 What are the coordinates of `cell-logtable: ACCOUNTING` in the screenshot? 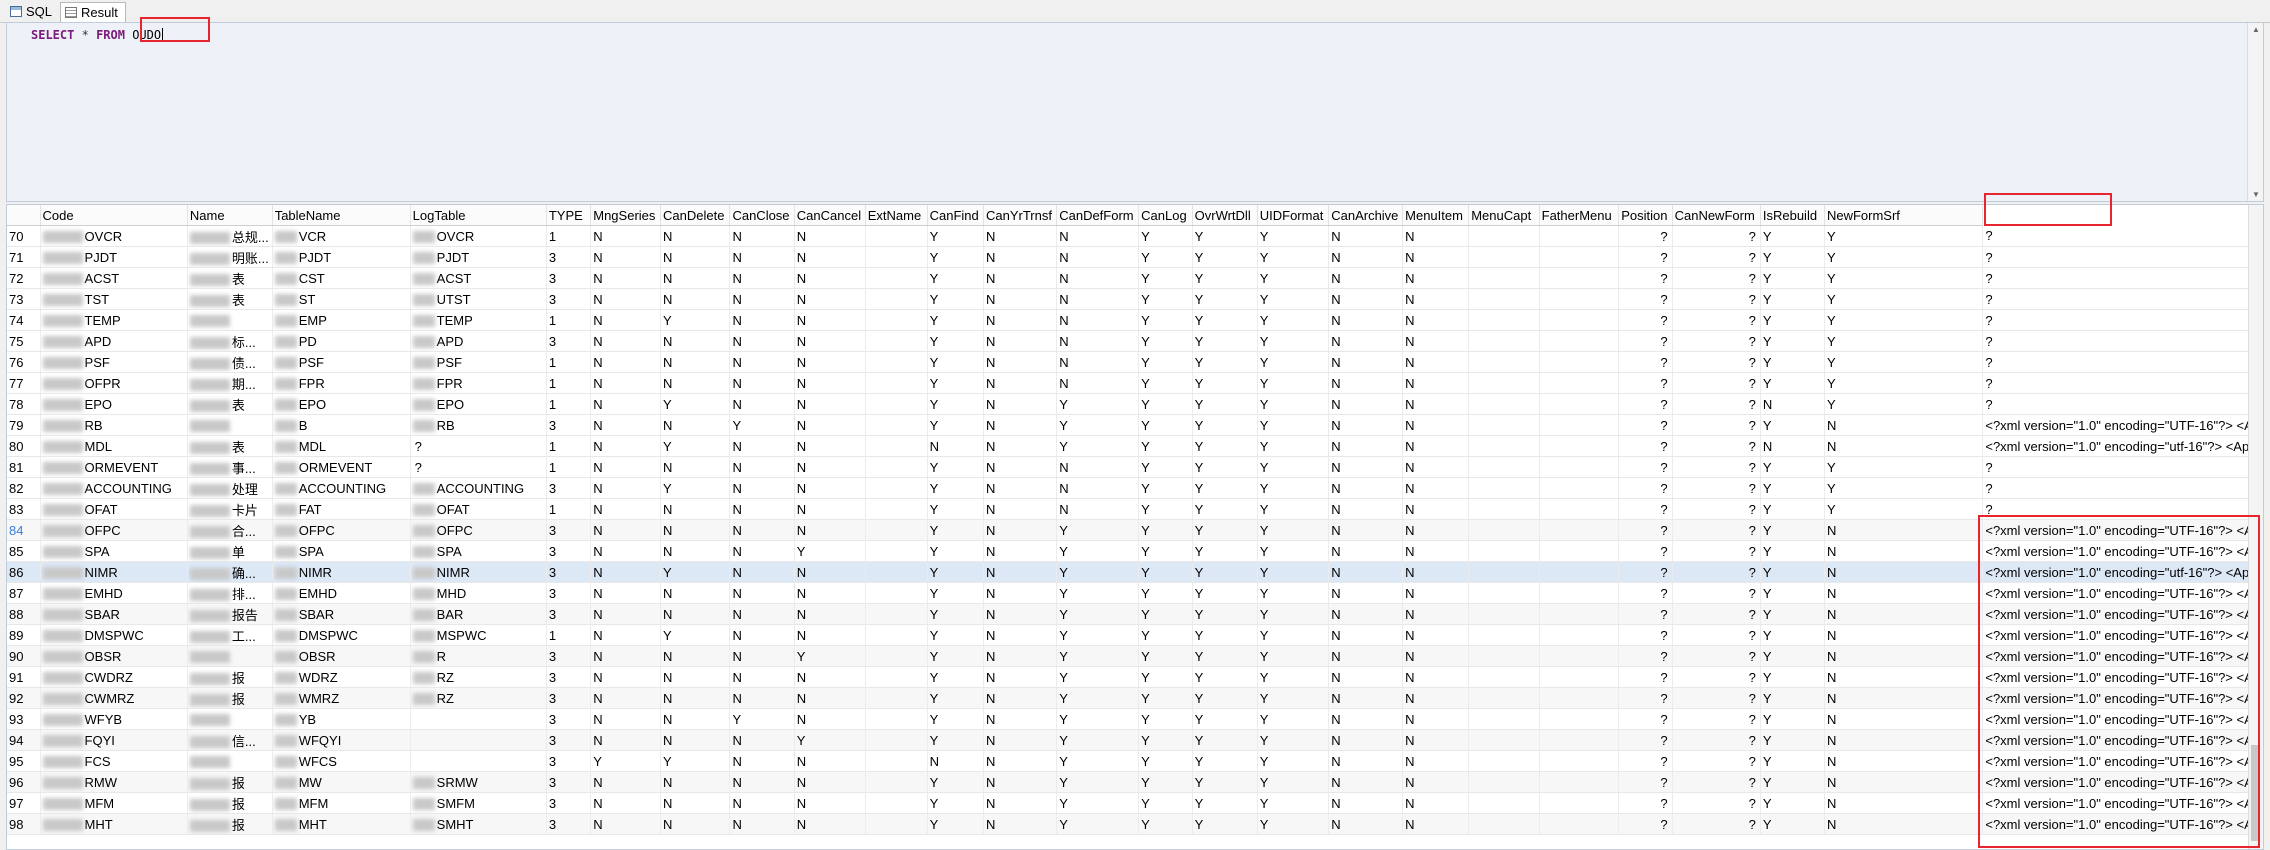 It's located at (478, 488).